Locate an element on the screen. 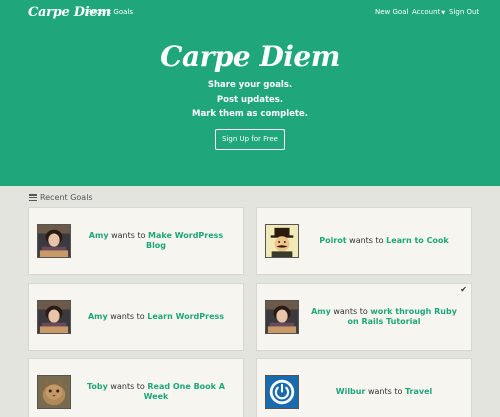 The height and width of the screenshot is (417, 500). goal-text: Toby wants to Read One Book A Week is located at coordinates (156, 388).